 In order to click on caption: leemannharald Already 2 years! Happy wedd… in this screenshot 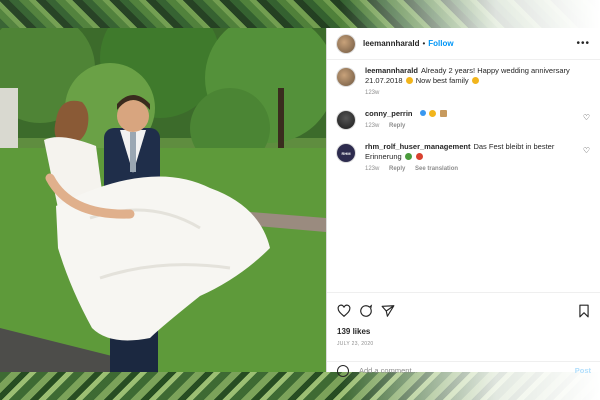, I will do `click(463, 81)`.